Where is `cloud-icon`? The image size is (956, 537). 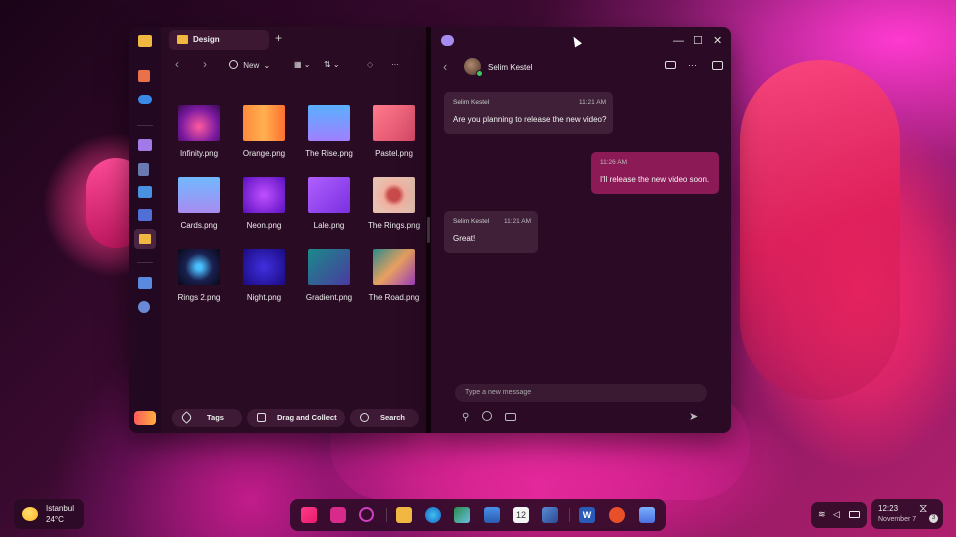 cloud-icon is located at coordinates (145, 99).